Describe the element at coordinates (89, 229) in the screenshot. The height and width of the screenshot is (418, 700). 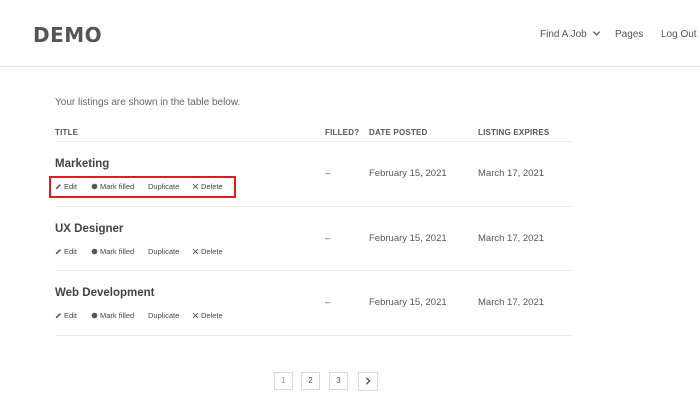
I see `listing-title: UX Designer` at that location.